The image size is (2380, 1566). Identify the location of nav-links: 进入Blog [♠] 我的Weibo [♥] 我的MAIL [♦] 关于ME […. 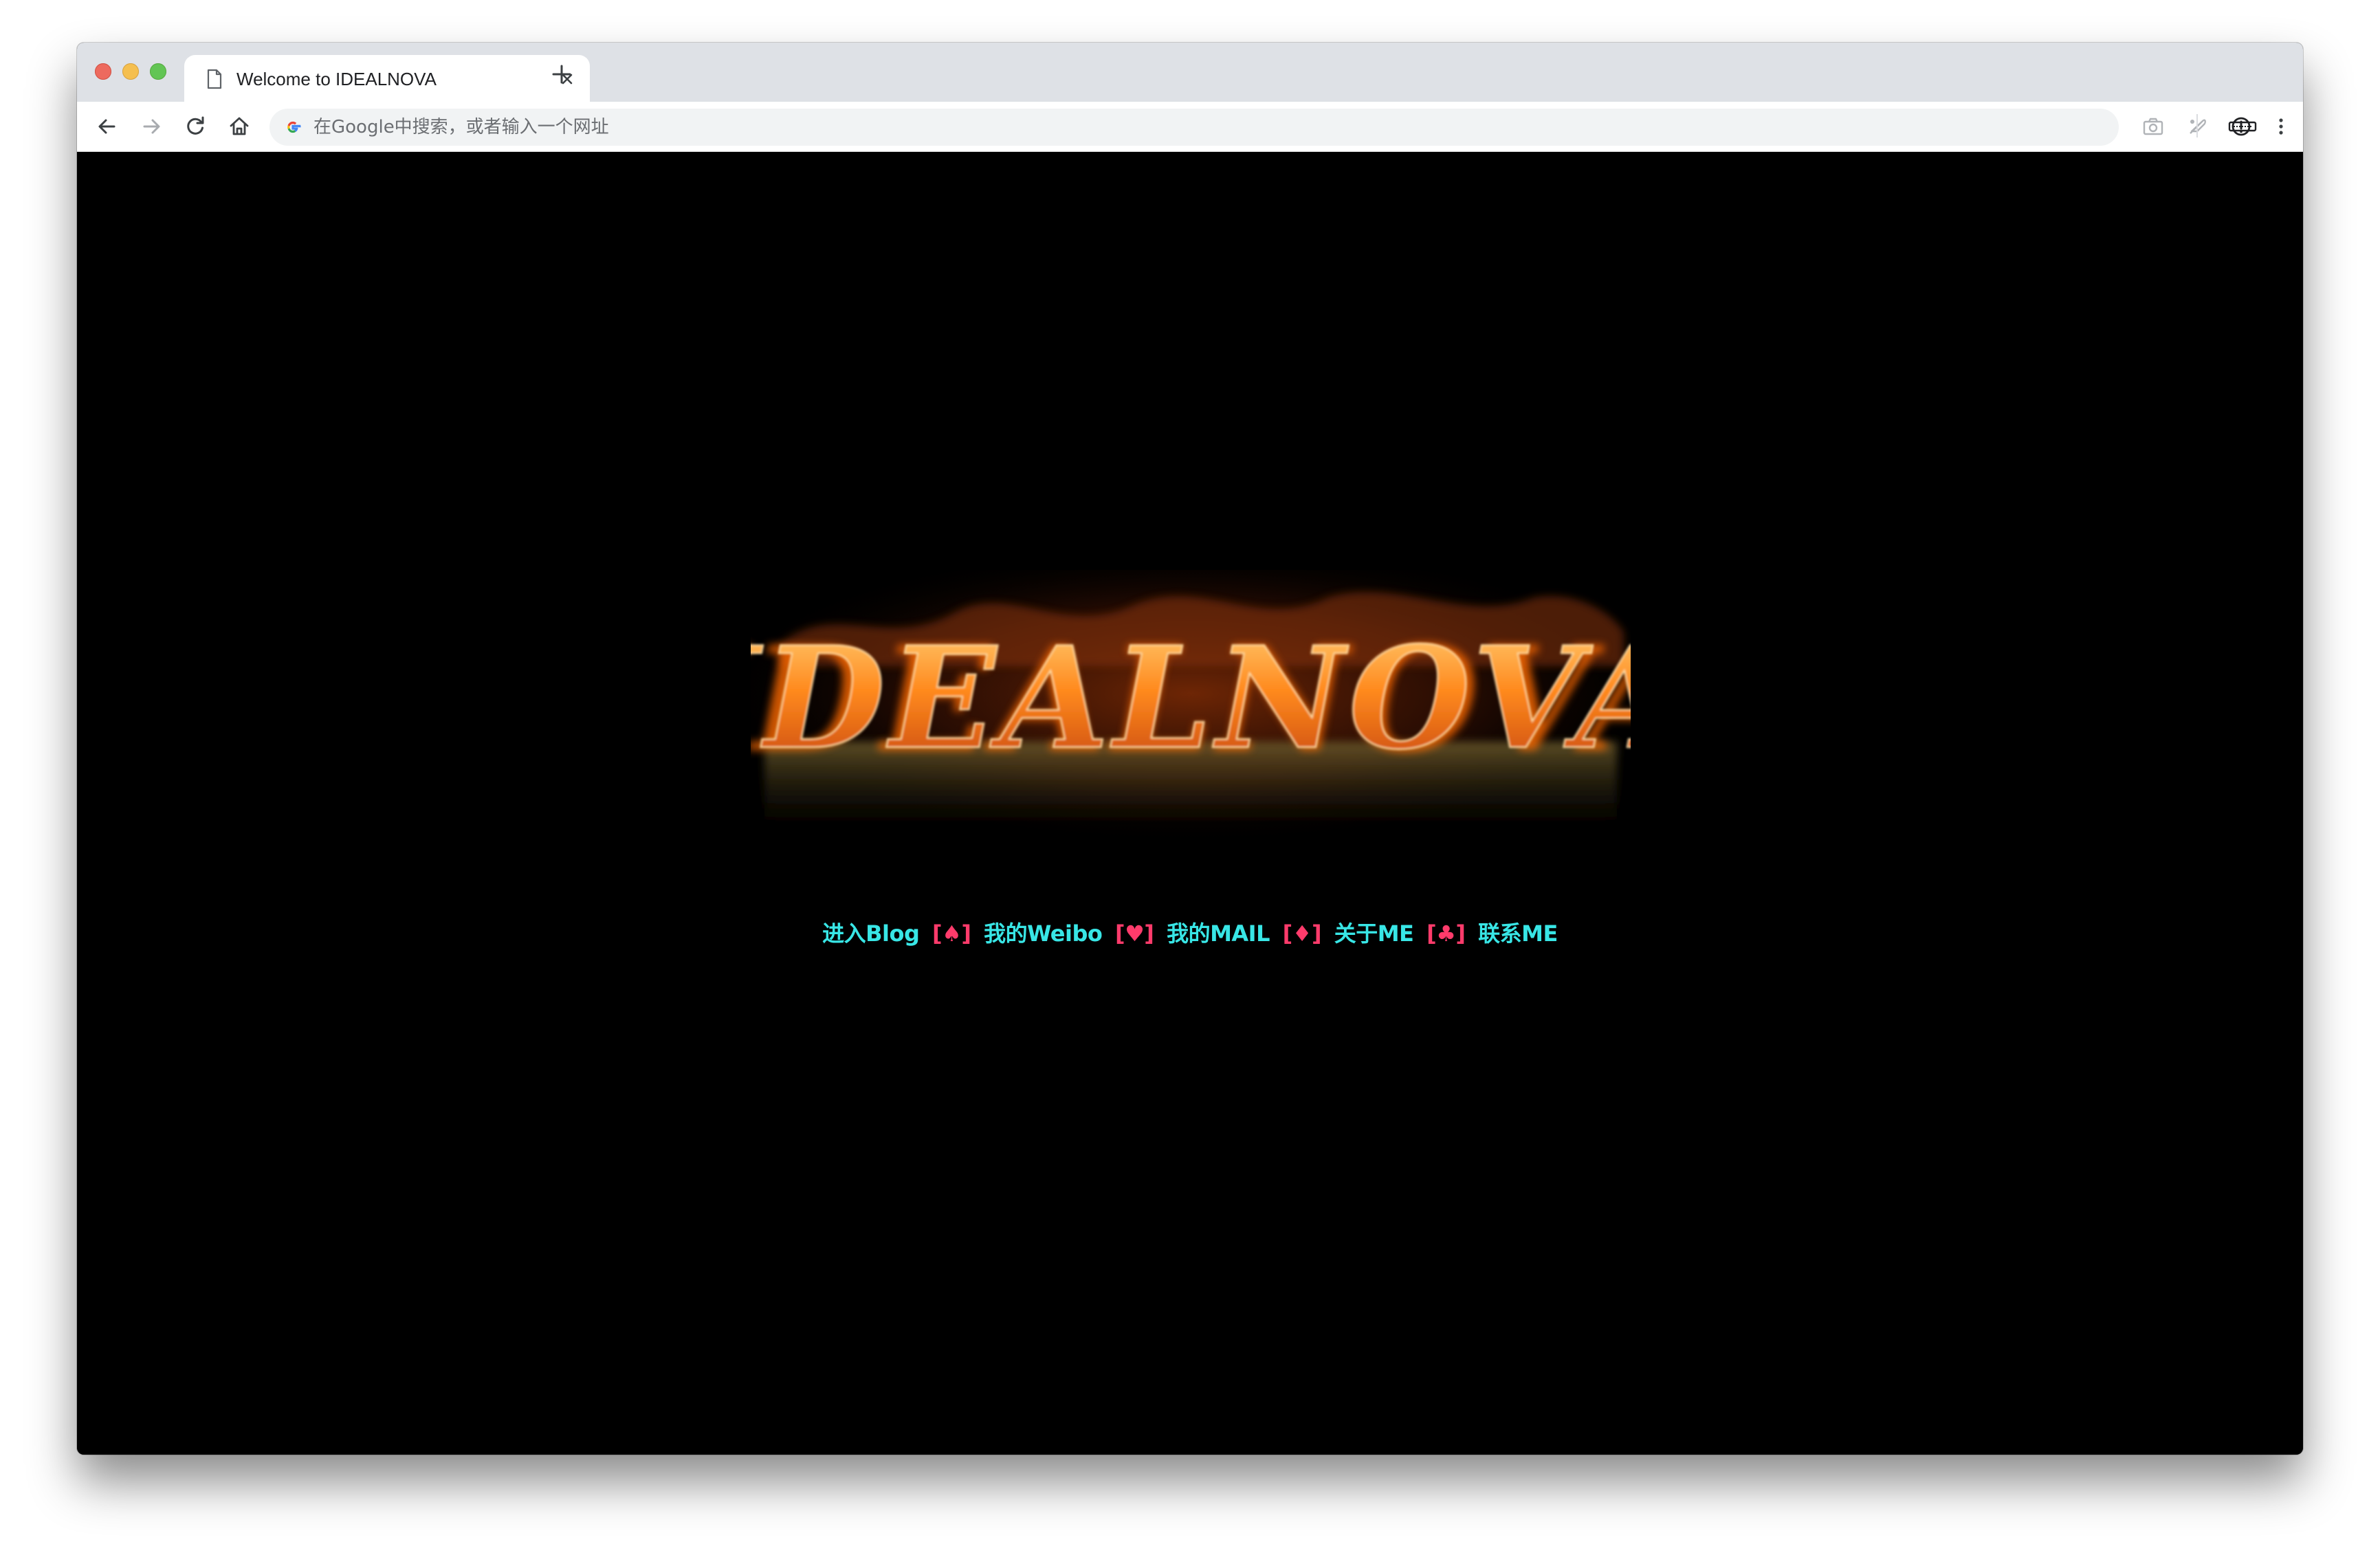
(1190, 932).